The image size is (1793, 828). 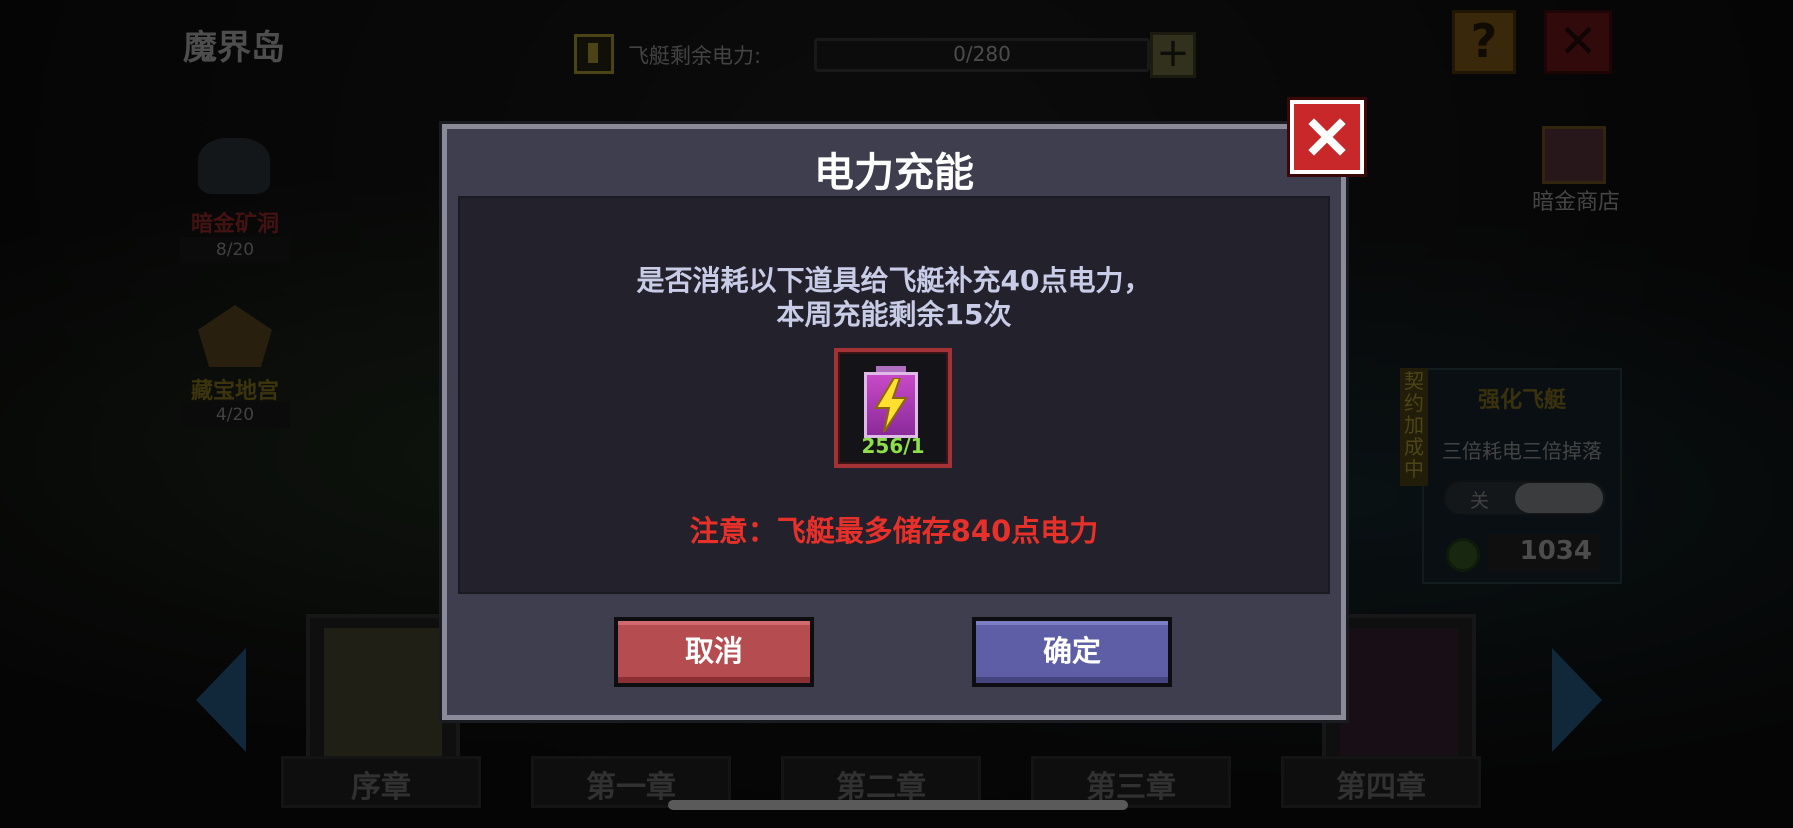 What do you see at coordinates (1072, 652) in the screenshot?
I see `confirm-button: 确定` at bounding box center [1072, 652].